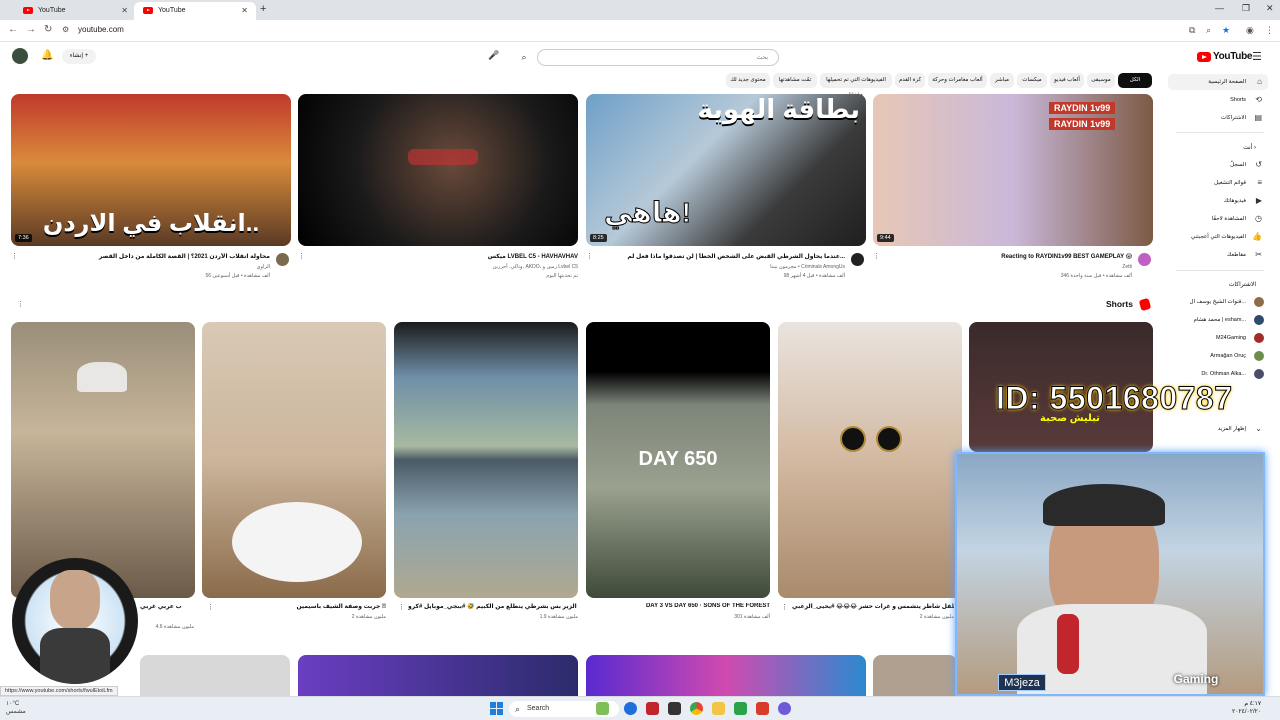 The width and height of the screenshot is (1280, 720). What do you see at coordinates (161, 606) in the screenshot?
I see `short-title: شاب عربي غربي 😂😂 comedy# #الضراب#` at bounding box center [161, 606].